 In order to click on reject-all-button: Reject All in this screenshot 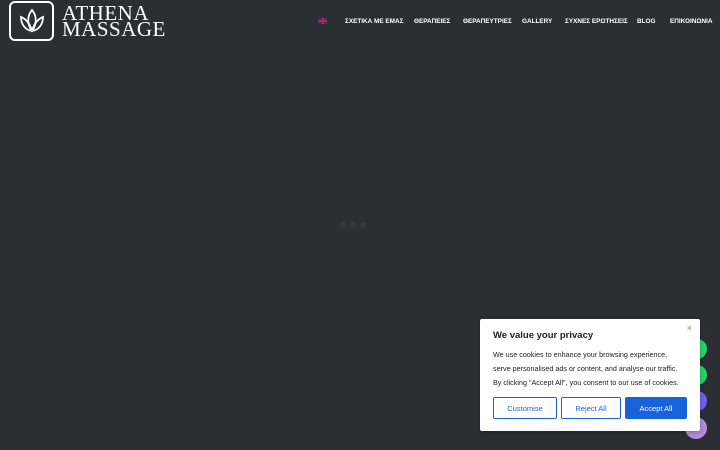, I will do `click(591, 408)`.